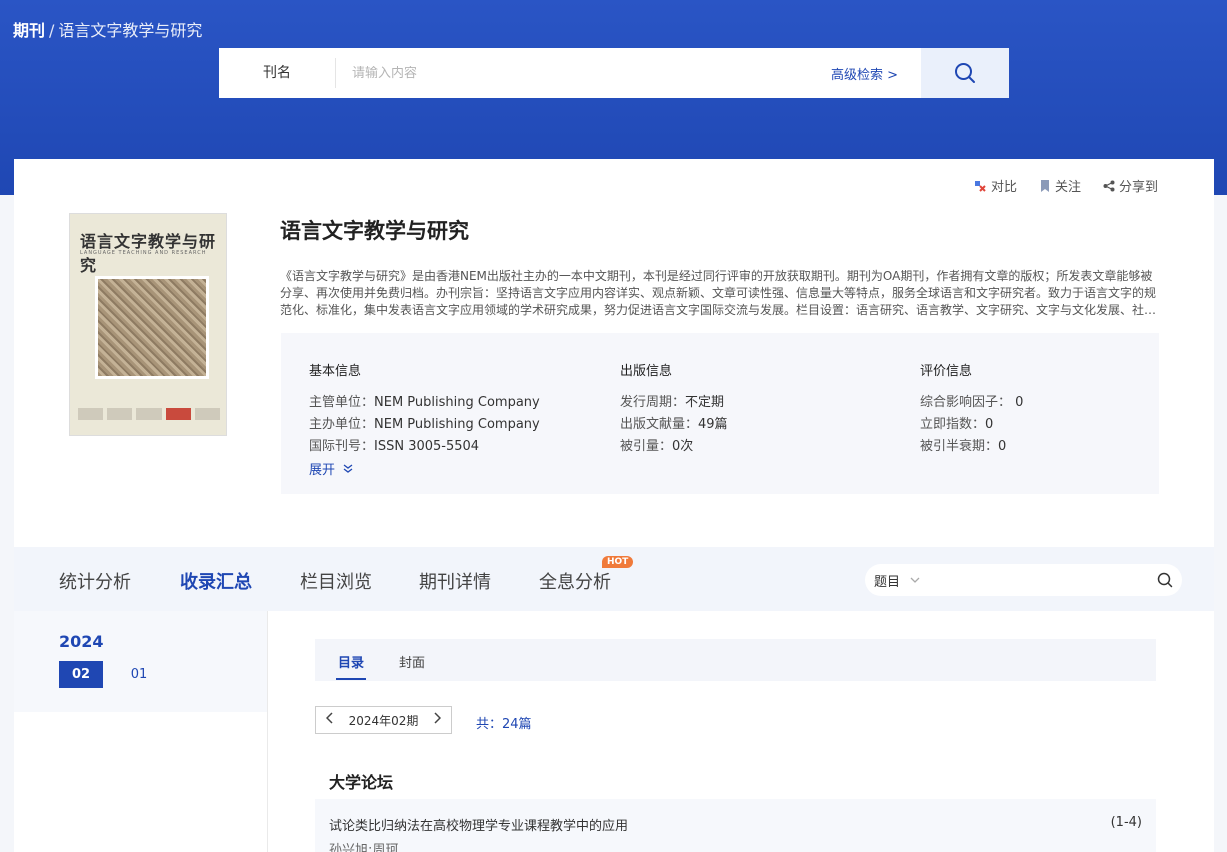 The width and height of the screenshot is (1227, 852). Describe the element at coordinates (735, 660) in the screenshot. I see `content-subtabs: 目录 封面` at that location.